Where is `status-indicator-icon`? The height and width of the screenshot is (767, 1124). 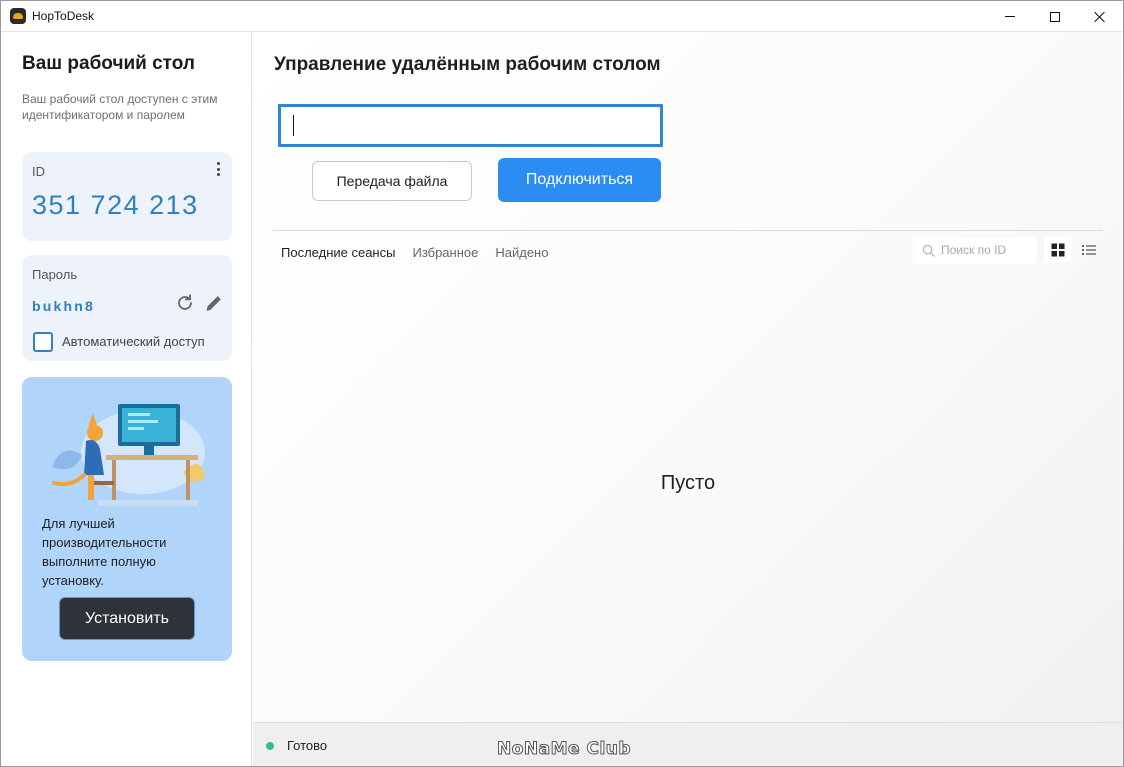
status-indicator-icon is located at coordinates (270, 746).